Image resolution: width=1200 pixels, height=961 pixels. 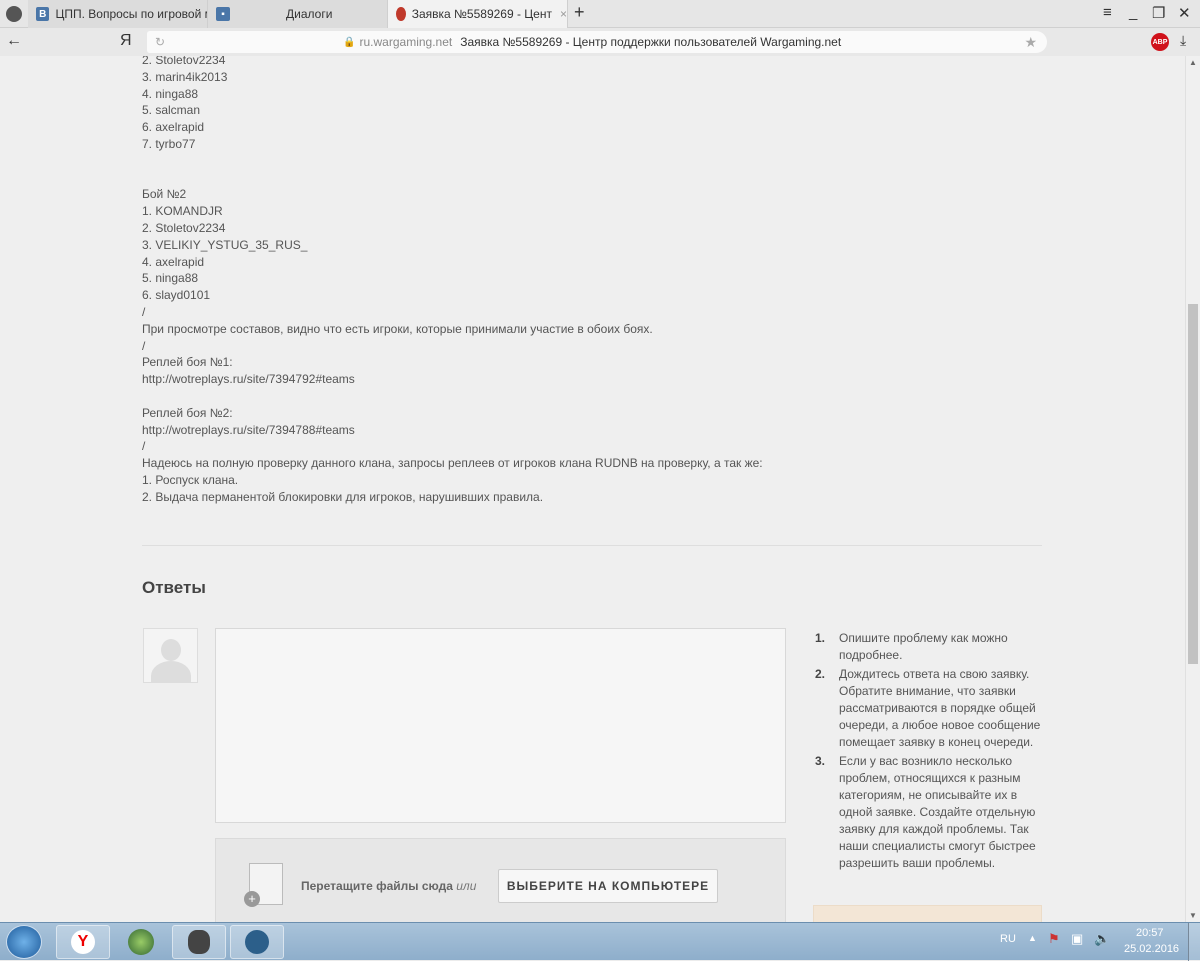 What do you see at coordinates (820, 674) in the screenshot?
I see `tip-number: 2.` at bounding box center [820, 674].